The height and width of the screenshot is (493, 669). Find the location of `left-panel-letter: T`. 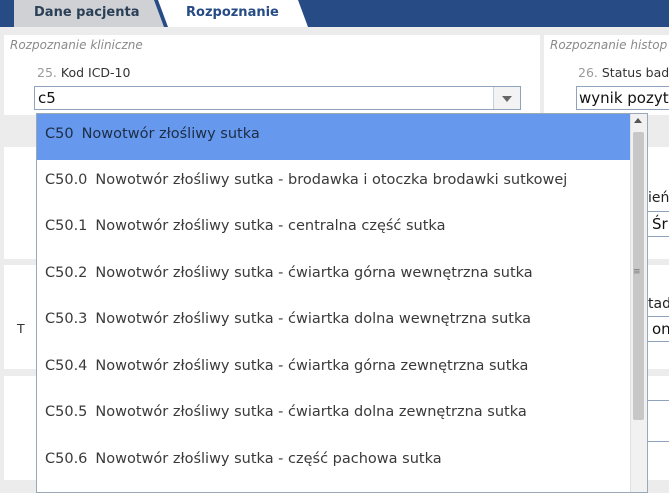

left-panel-letter: T is located at coordinates (21, 328).